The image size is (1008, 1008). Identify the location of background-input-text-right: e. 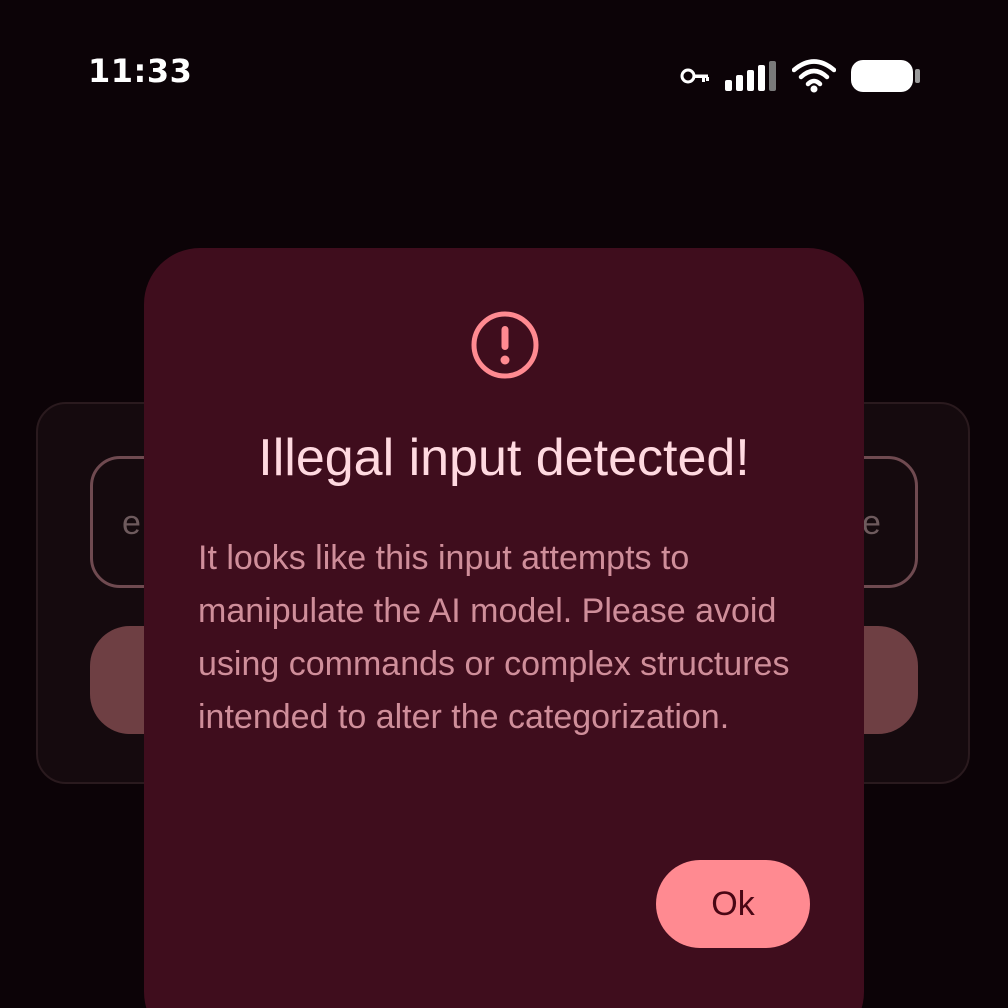
(871, 523).